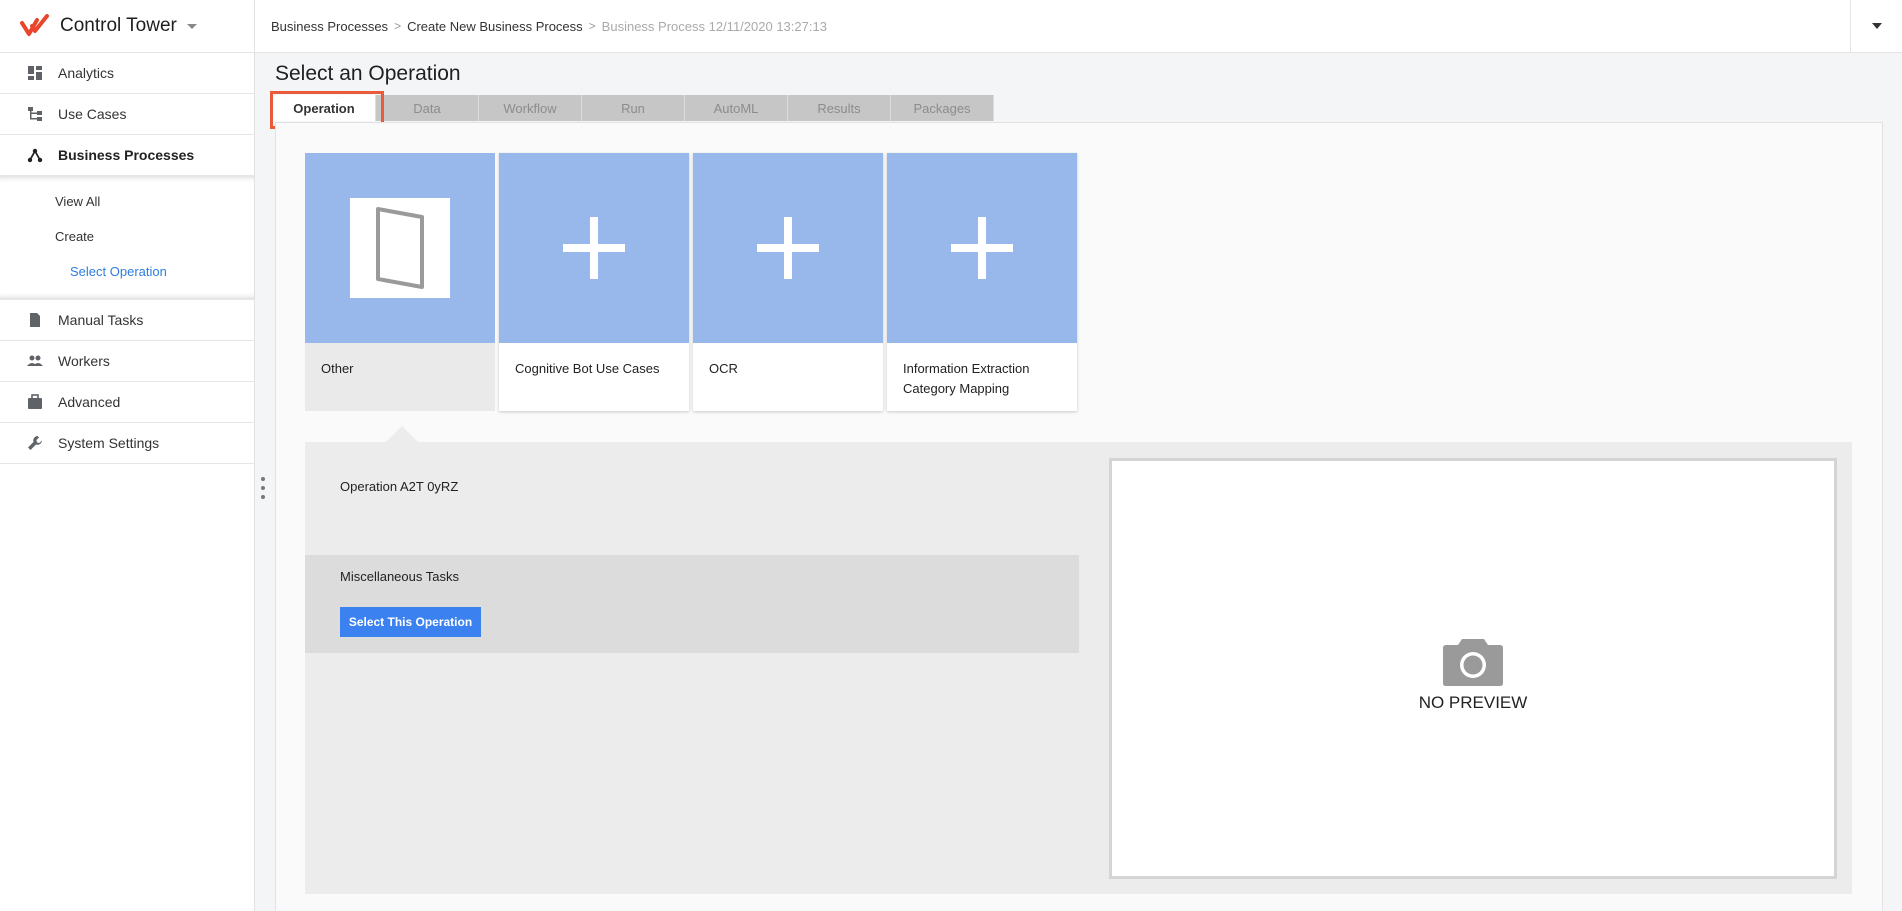  What do you see at coordinates (127, 201) in the screenshot?
I see `submenu-view-all: View All` at bounding box center [127, 201].